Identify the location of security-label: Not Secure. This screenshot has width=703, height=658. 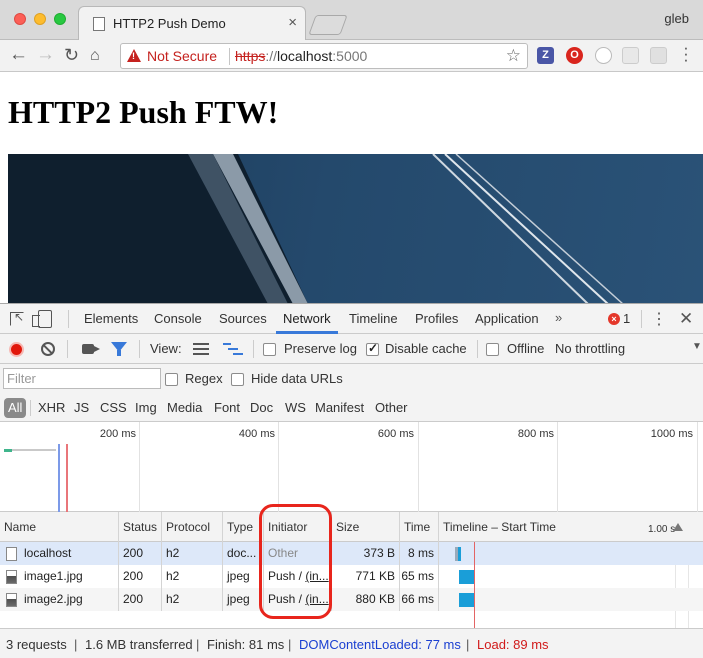
(182, 56).